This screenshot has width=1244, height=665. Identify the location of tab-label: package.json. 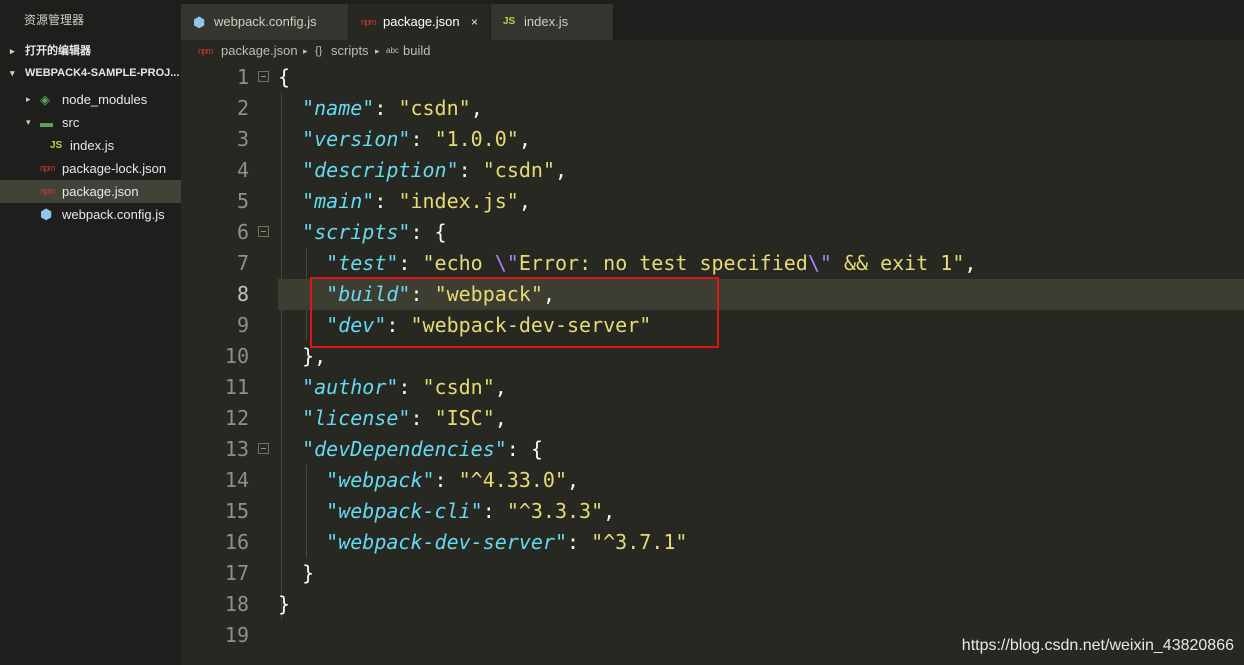
(421, 21).